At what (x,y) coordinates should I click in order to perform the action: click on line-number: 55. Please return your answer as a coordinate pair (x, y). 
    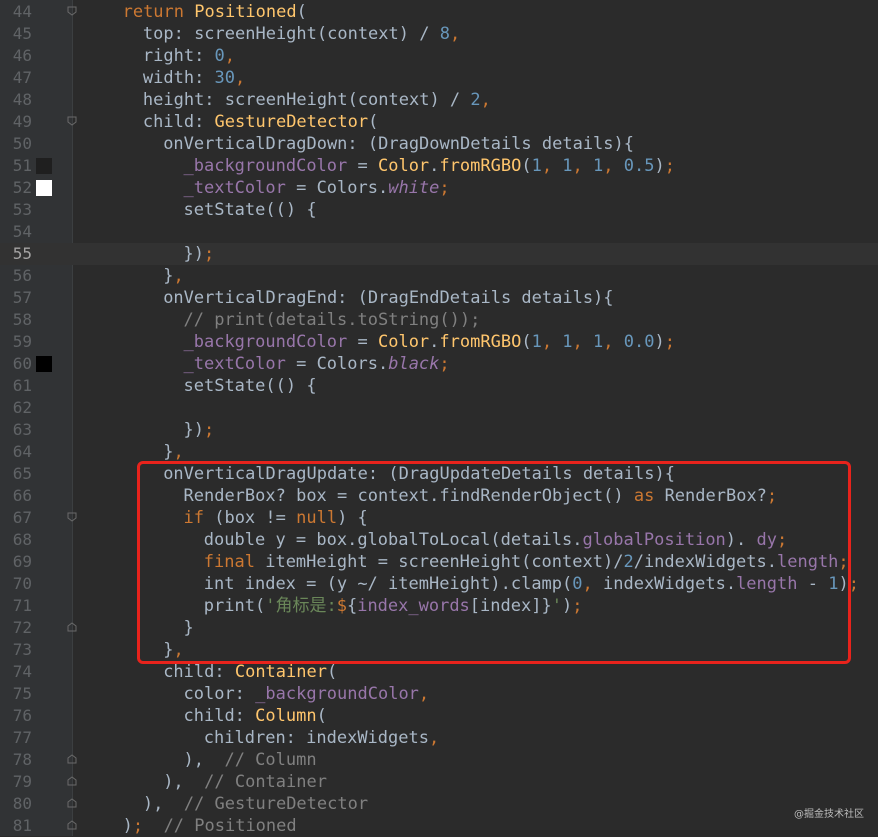
    Looking at the image, I should click on (16, 254).